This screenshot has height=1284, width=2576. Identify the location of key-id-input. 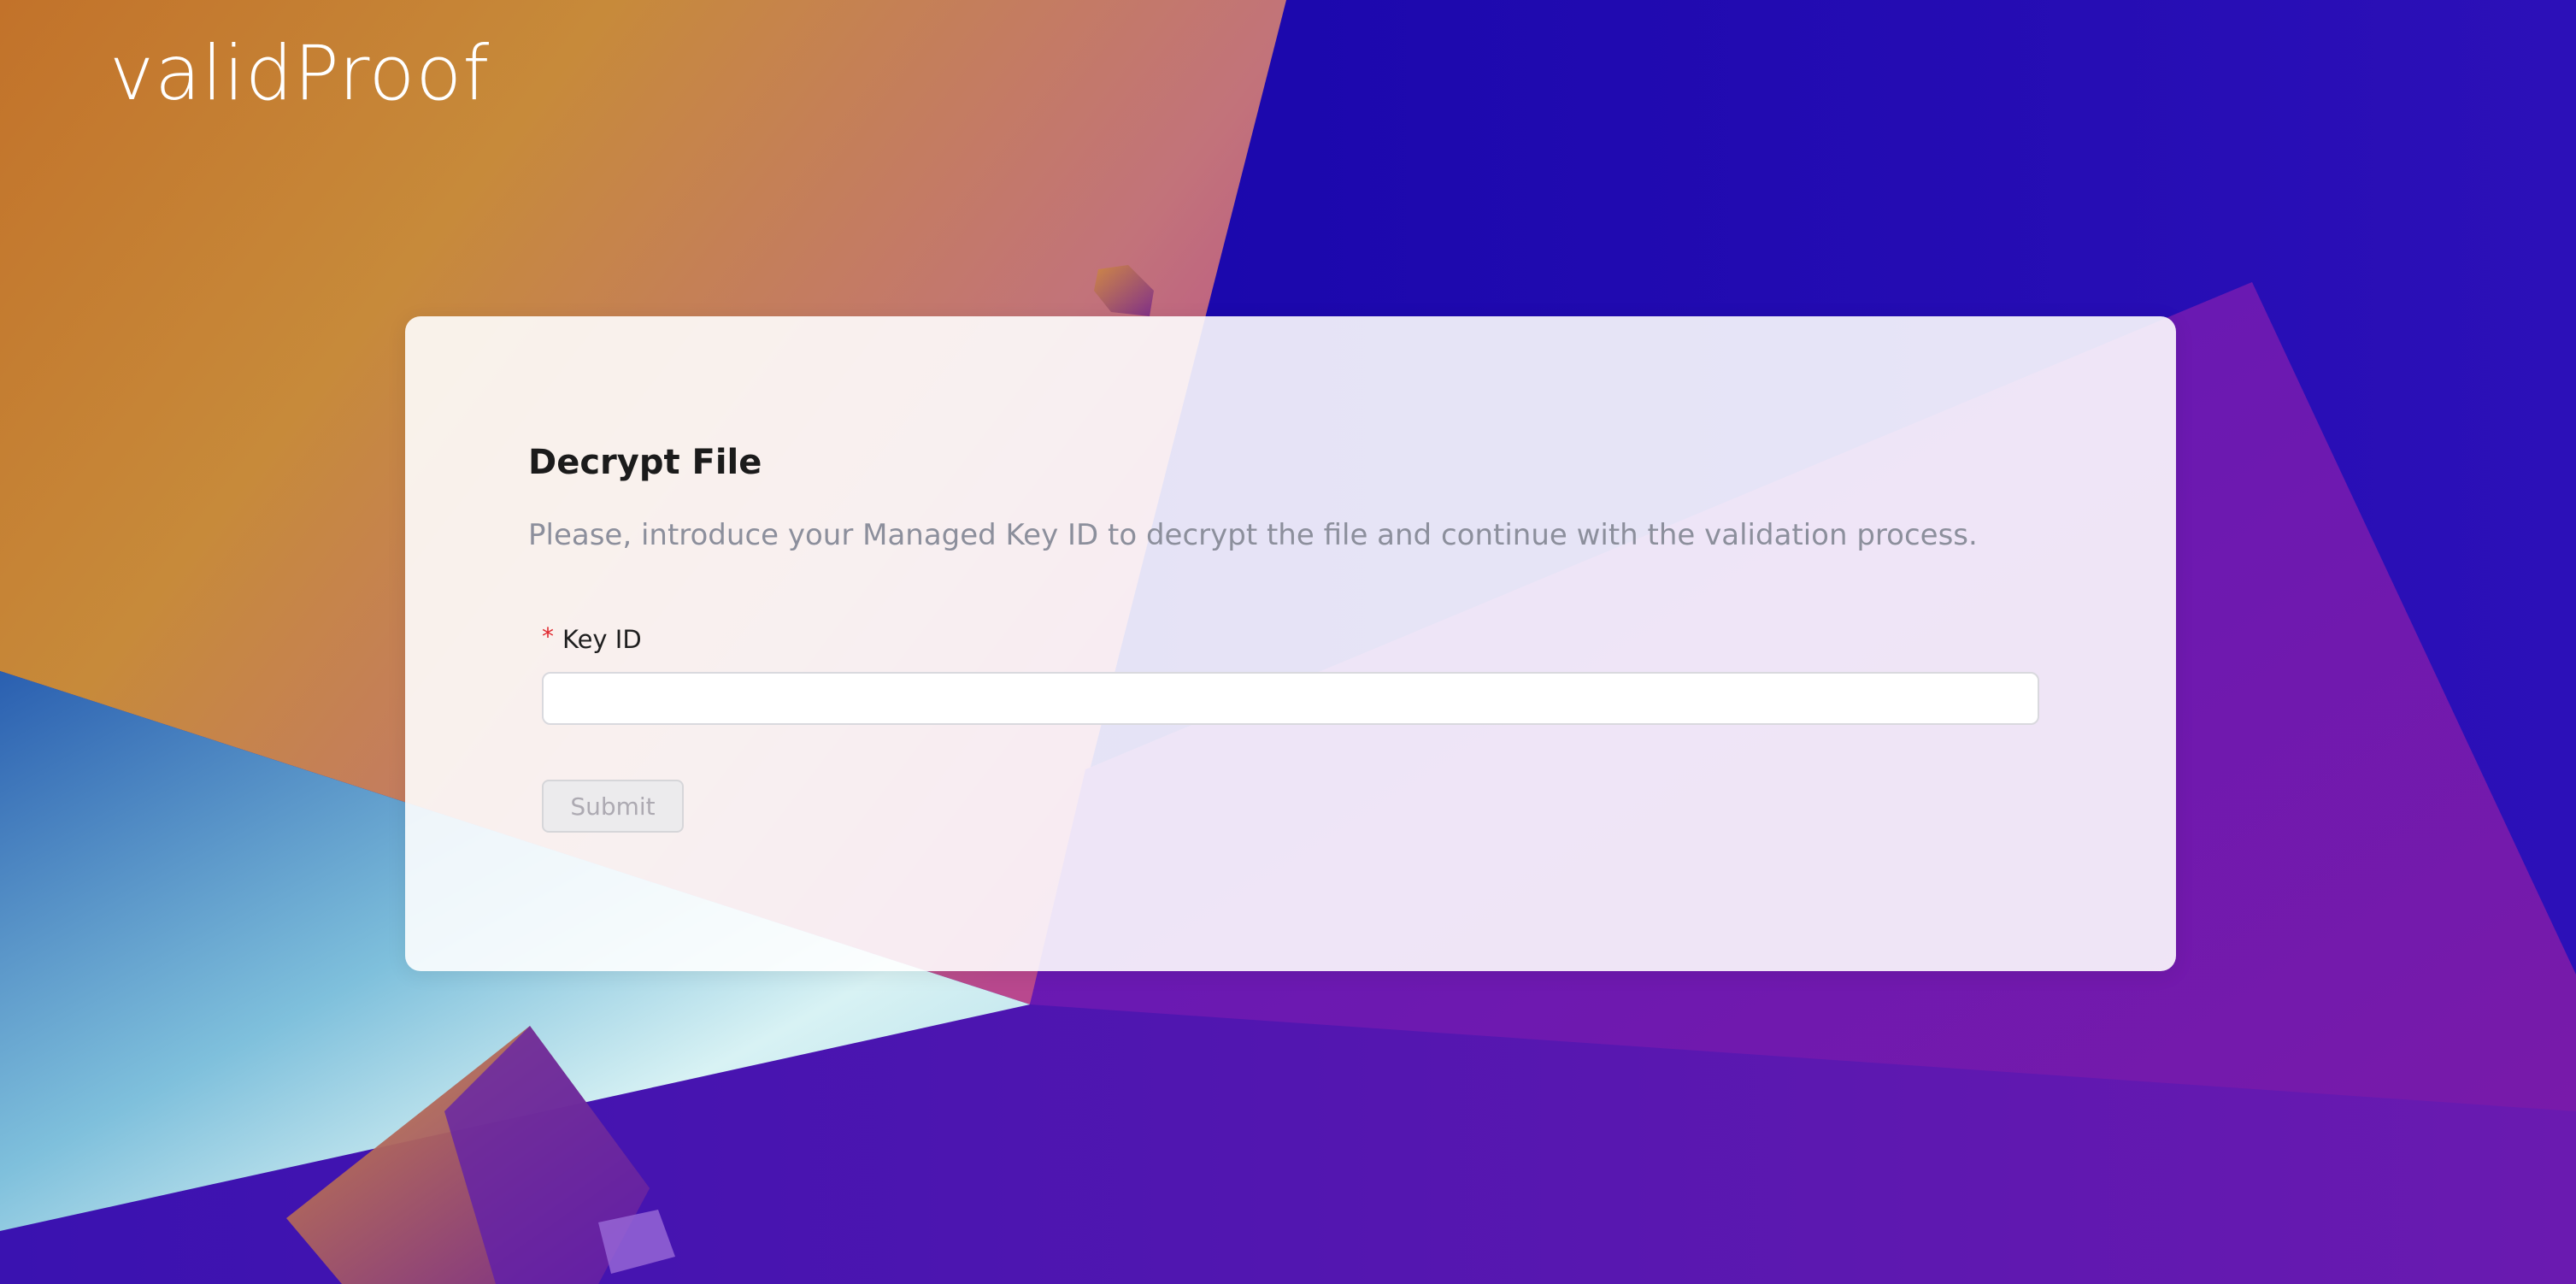
(1290, 699).